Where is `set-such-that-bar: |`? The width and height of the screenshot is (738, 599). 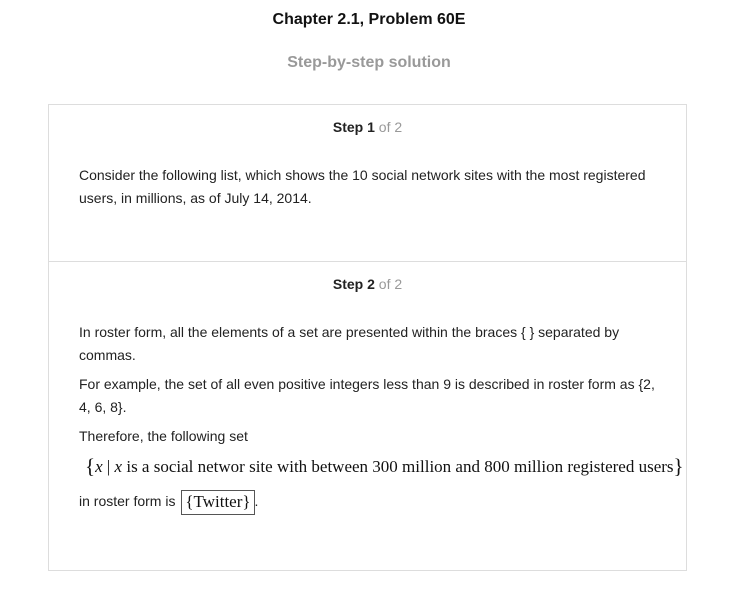
set-such-that-bar: | is located at coordinates (108, 466).